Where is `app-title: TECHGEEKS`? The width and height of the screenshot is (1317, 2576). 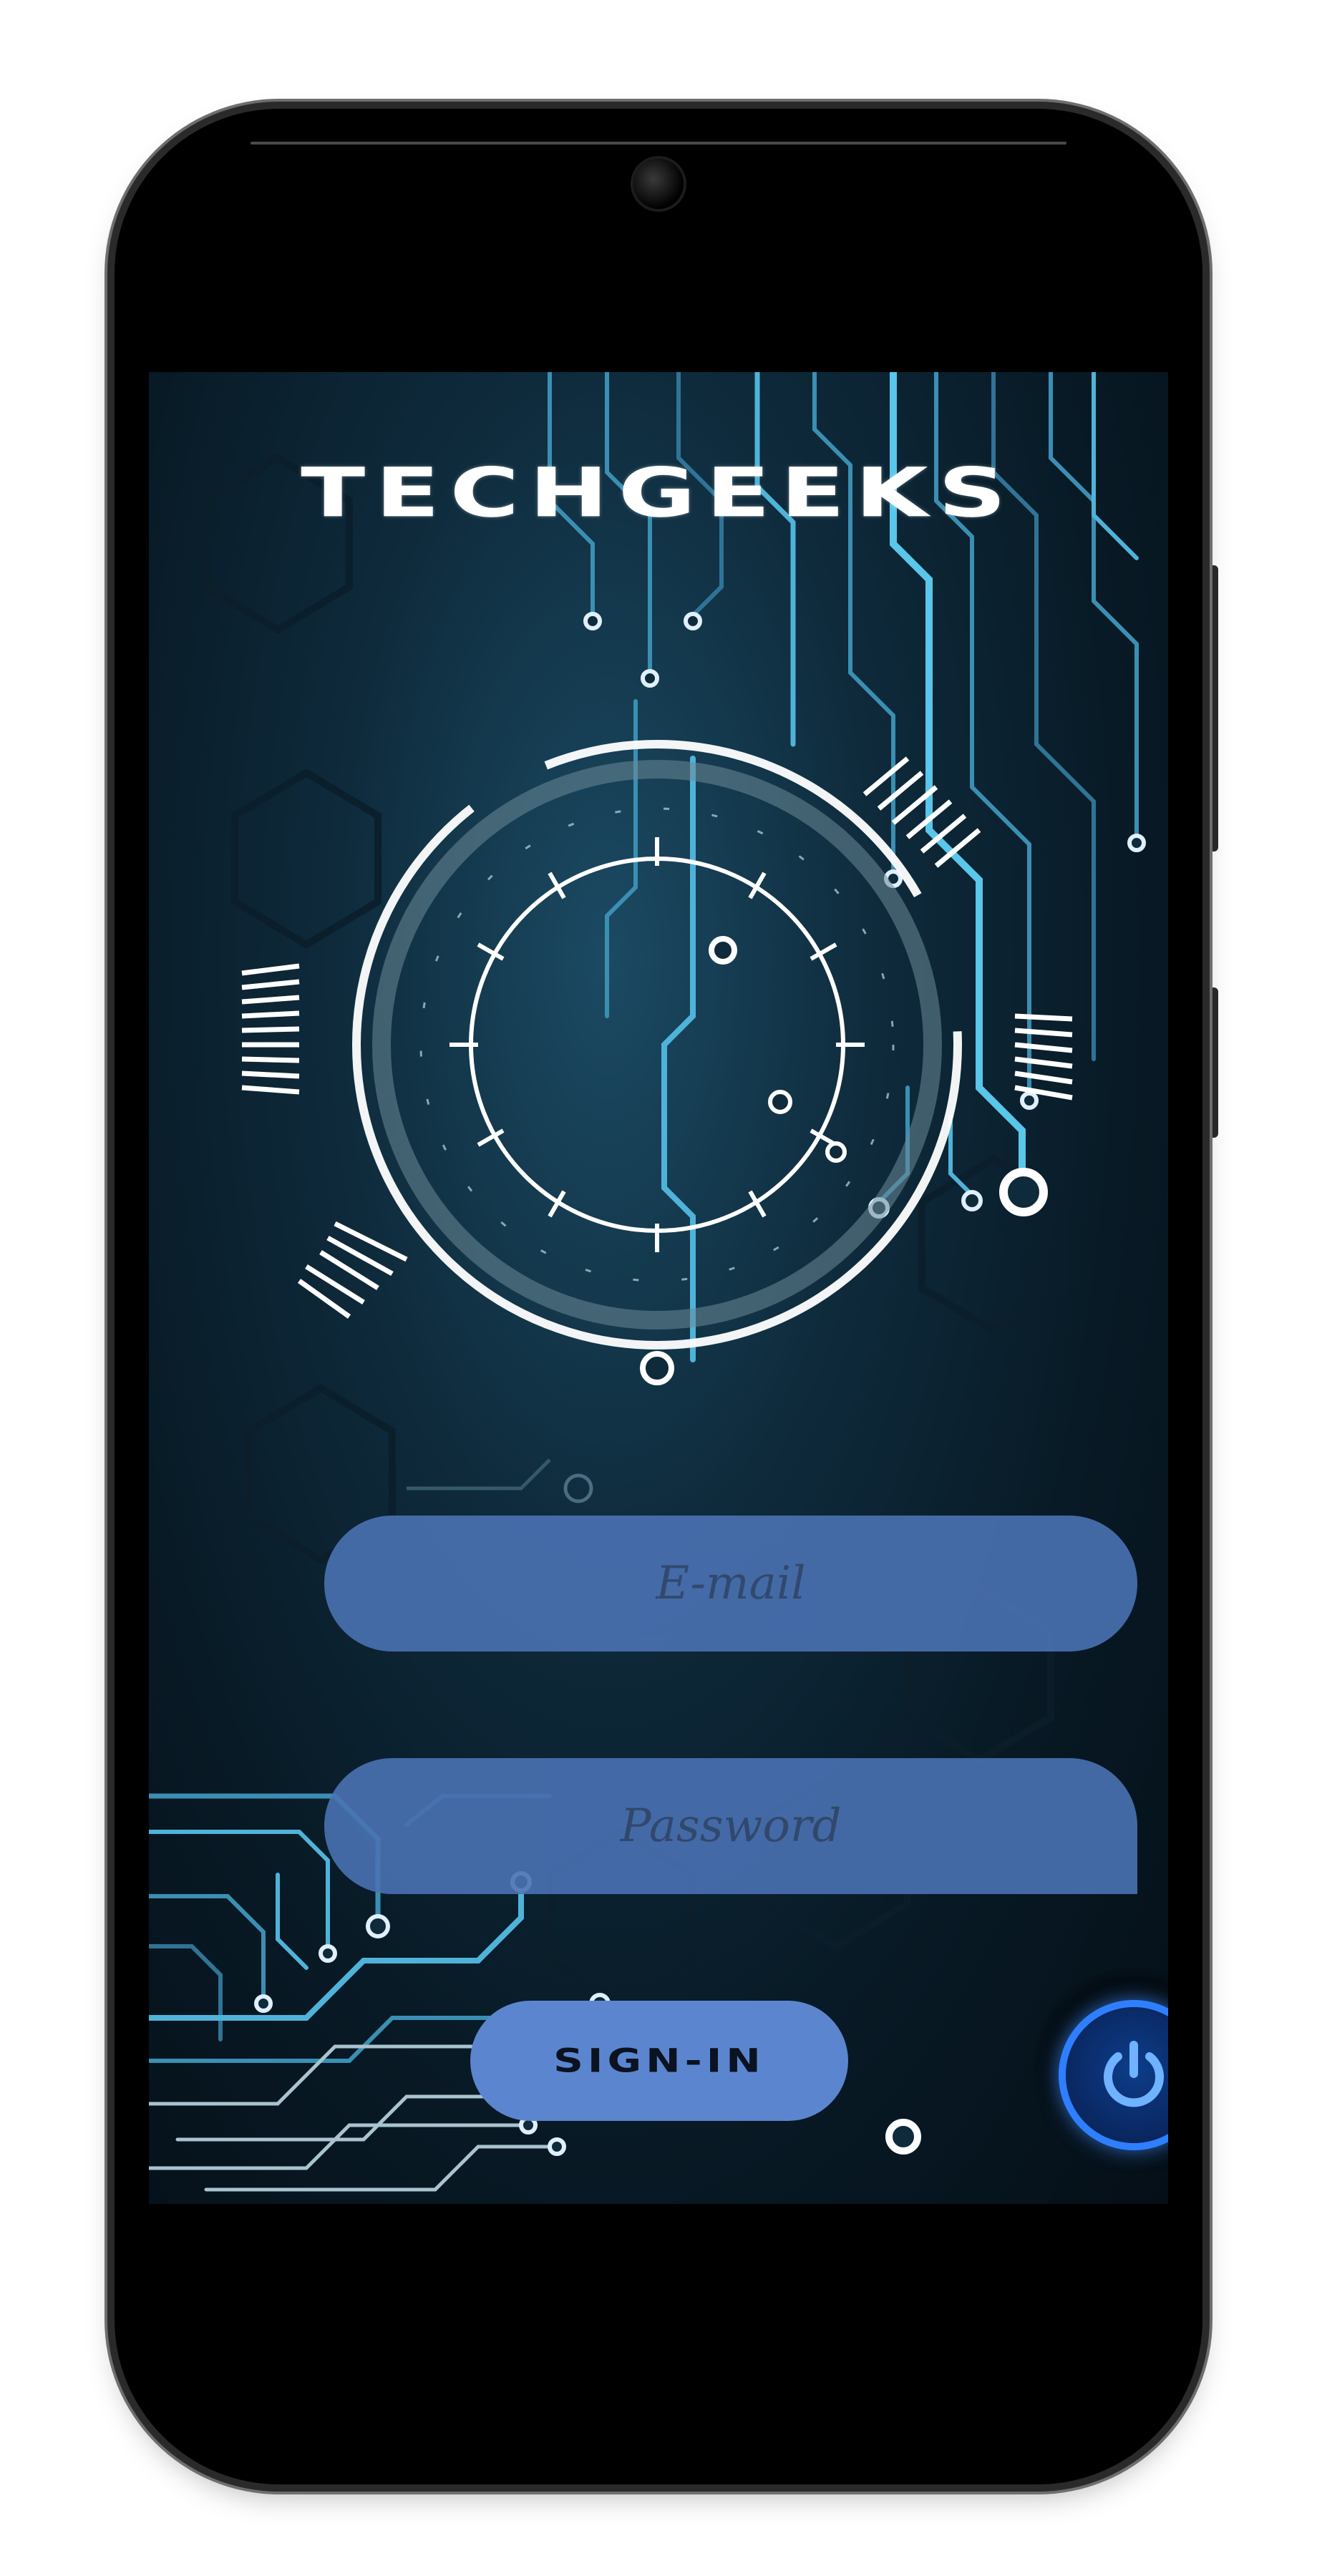
app-title: TECHGEEKS is located at coordinates (658, 493).